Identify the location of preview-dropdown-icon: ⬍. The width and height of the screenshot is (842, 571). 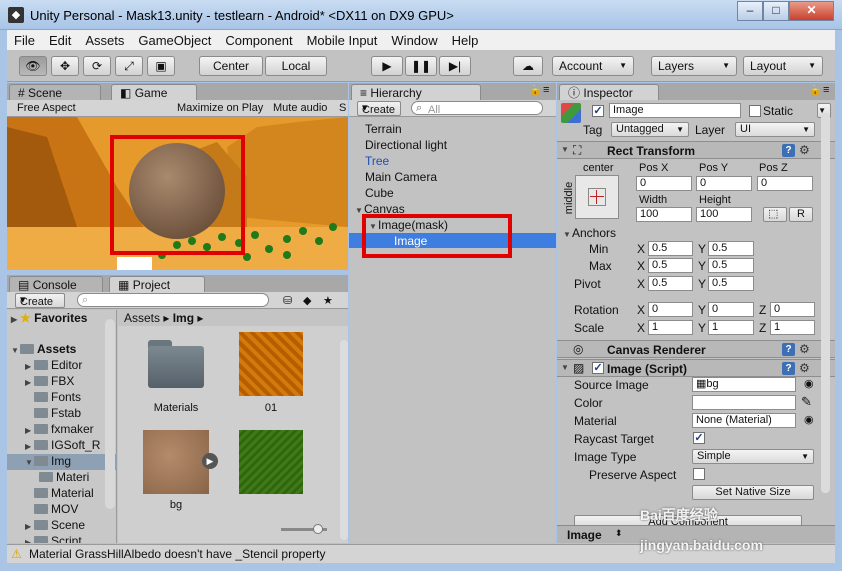
(619, 533).